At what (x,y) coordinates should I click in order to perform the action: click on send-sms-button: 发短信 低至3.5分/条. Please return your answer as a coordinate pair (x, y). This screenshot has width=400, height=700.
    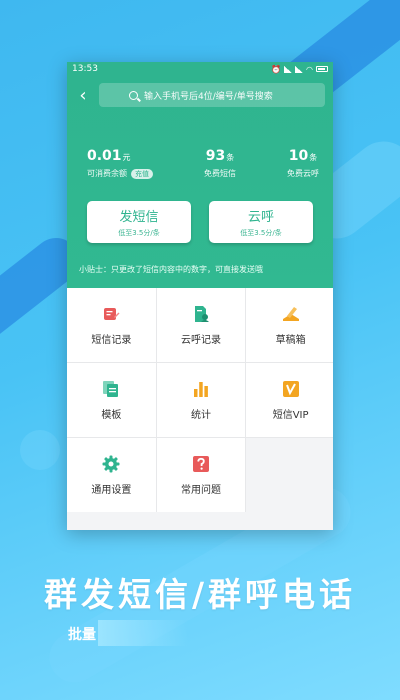
    Looking at the image, I should click on (139, 222).